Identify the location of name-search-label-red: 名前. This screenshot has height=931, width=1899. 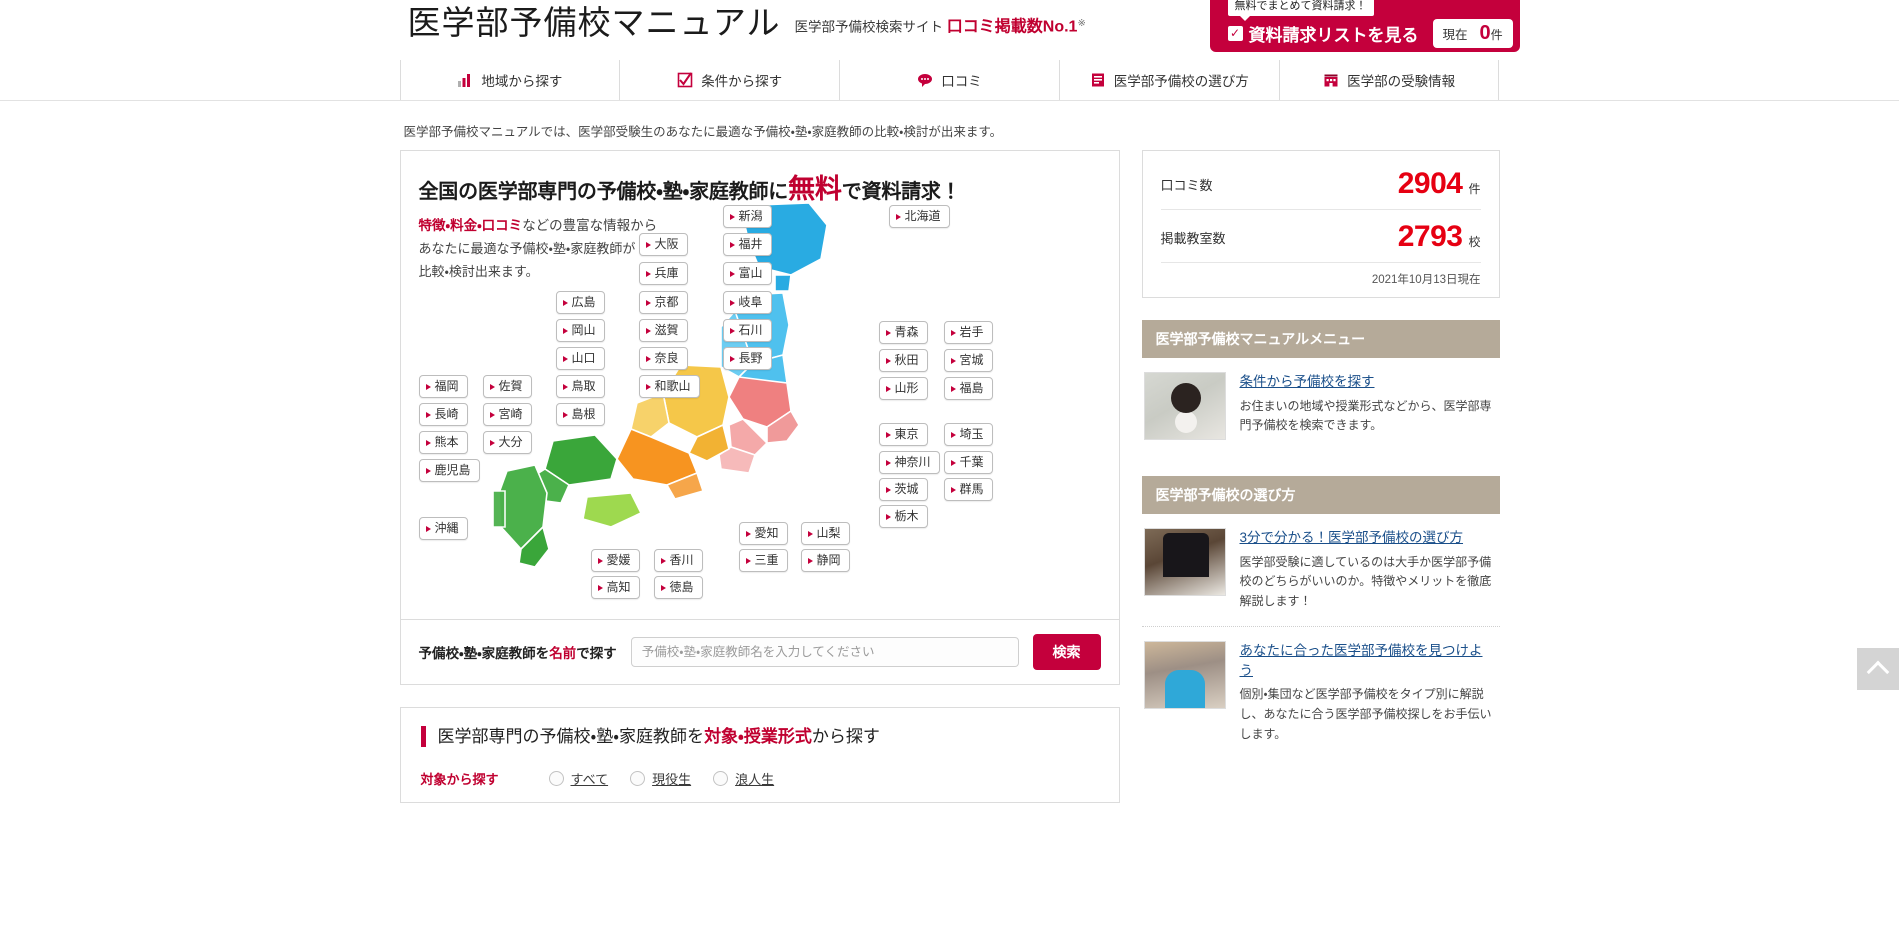
(563, 653).